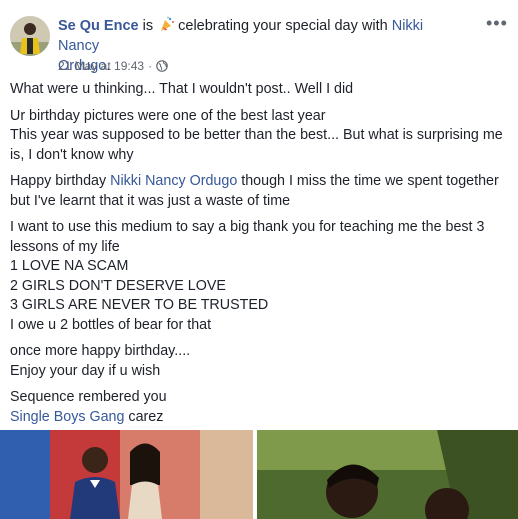 The width and height of the screenshot is (518, 519). Describe the element at coordinates (146, 26) in the screenshot. I see `is-text: is` at that location.